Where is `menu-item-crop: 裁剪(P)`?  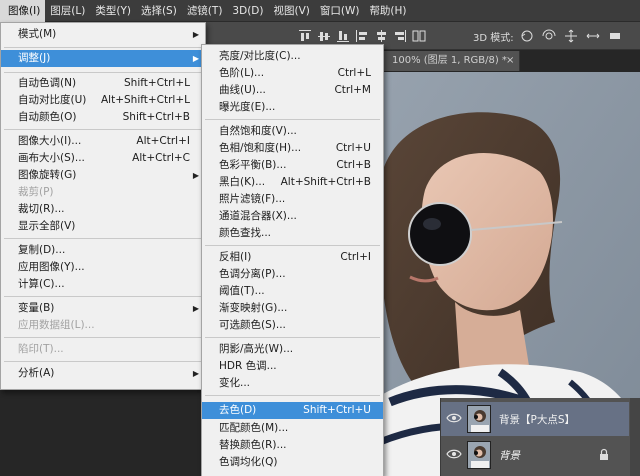
menu-item-crop: 裁剪(P) is located at coordinates (103, 192).